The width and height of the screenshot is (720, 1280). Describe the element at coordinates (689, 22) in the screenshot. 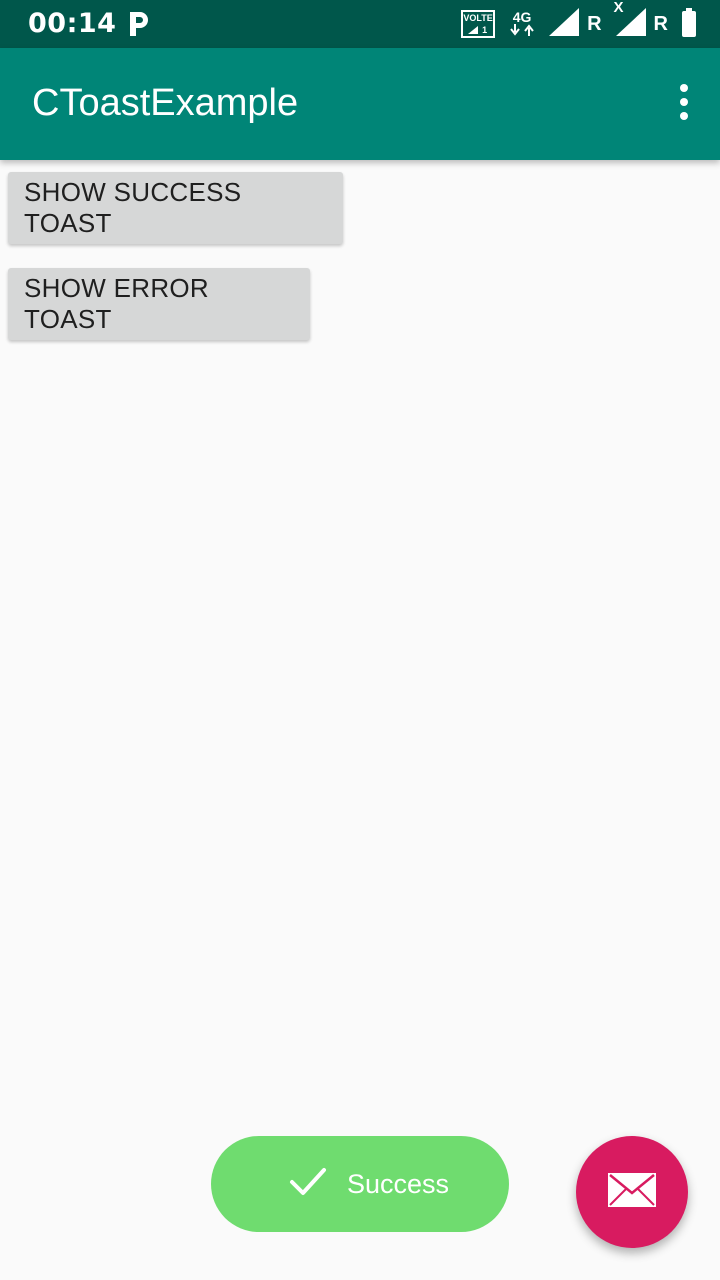

I see `battery-icon` at that location.